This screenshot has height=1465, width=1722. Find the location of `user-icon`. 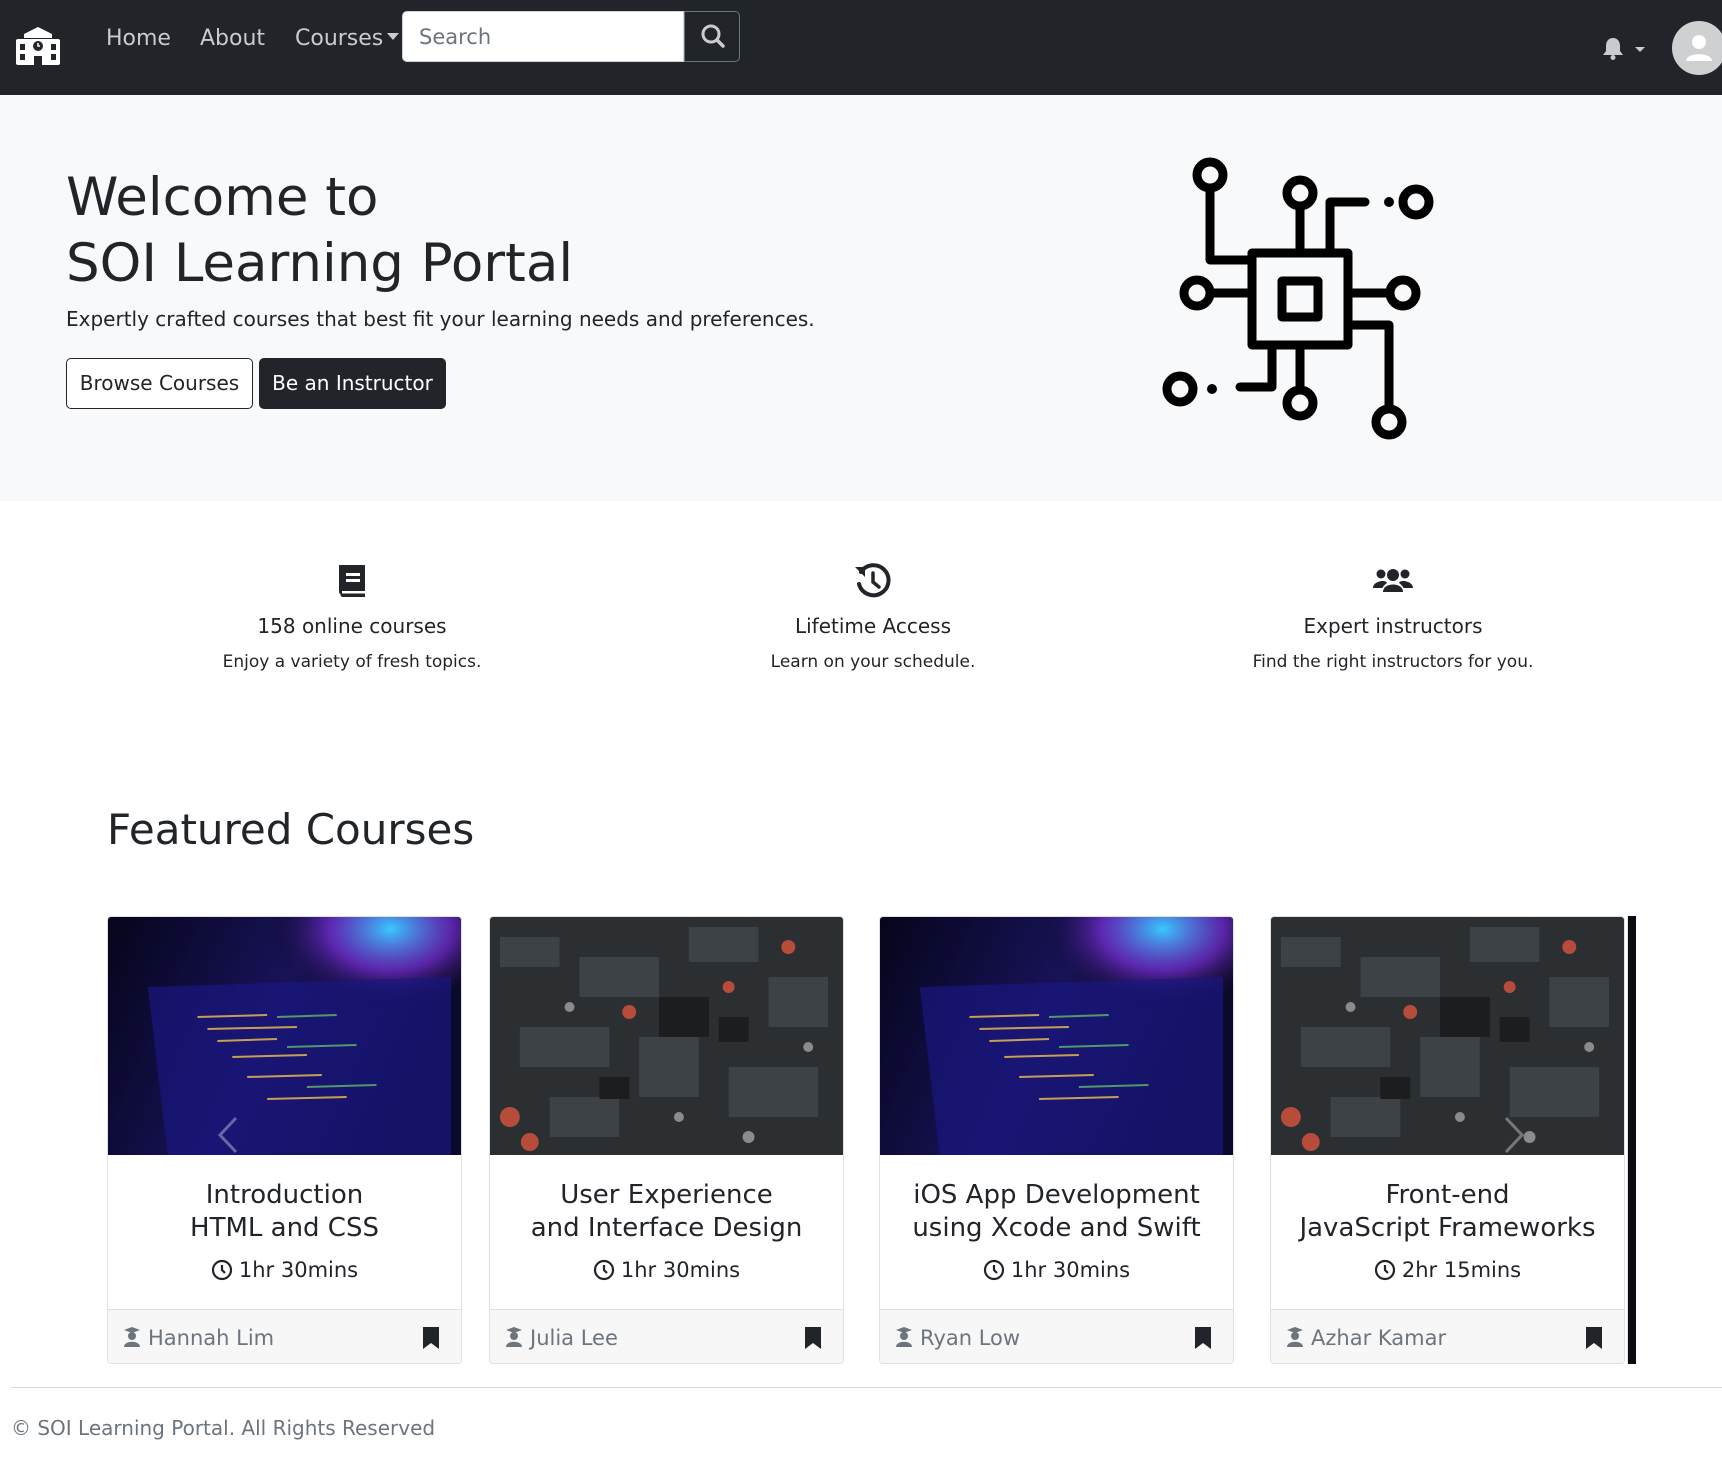

user-icon is located at coordinates (1699, 48).